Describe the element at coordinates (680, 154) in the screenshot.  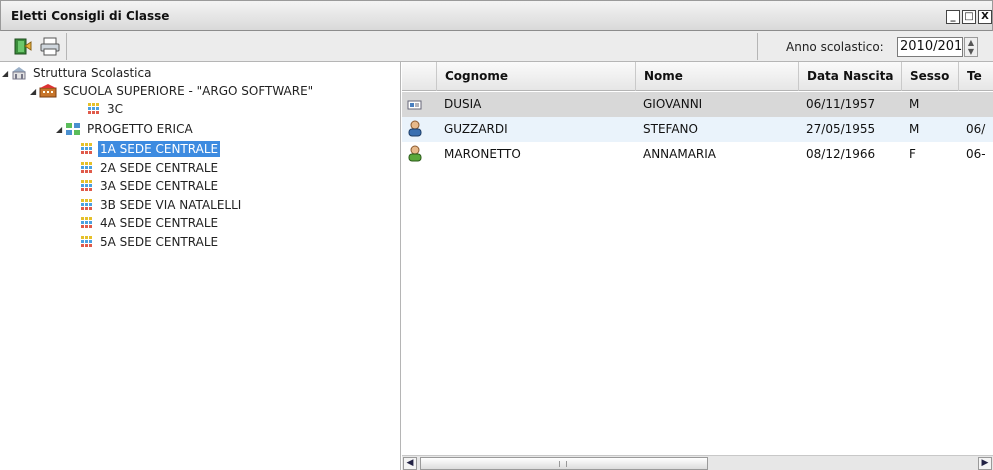
I see `cell-nome: ANNAMARIA` at that location.